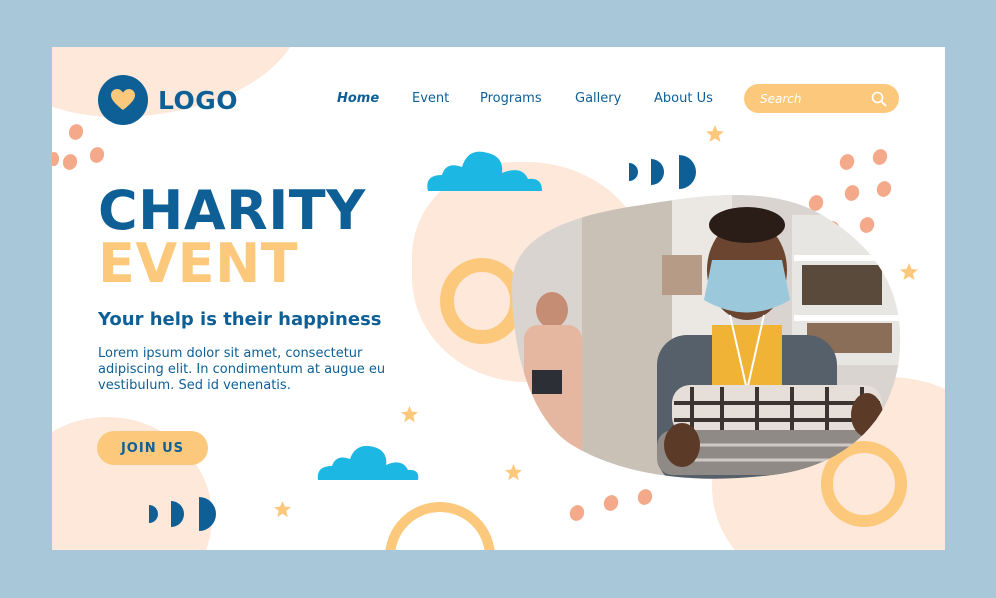 The image size is (996, 598). I want to click on search-bar, so click(821, 98).